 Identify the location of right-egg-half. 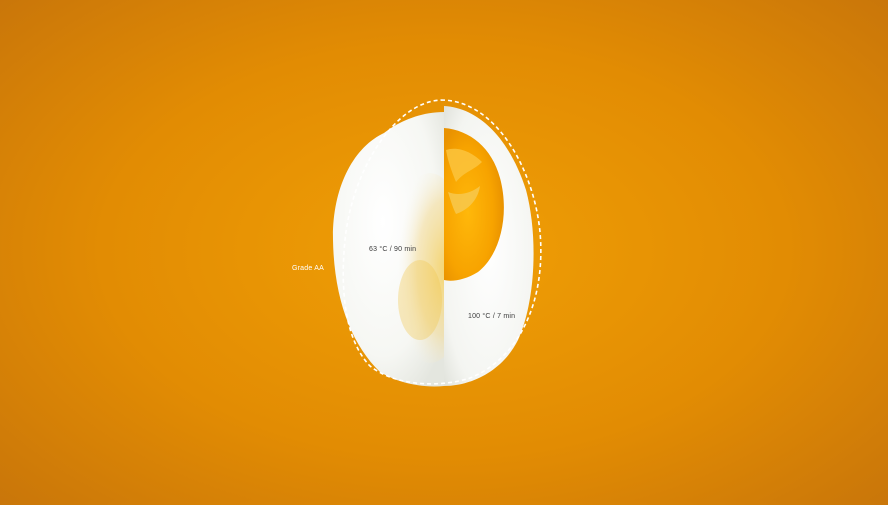
(489, 246).